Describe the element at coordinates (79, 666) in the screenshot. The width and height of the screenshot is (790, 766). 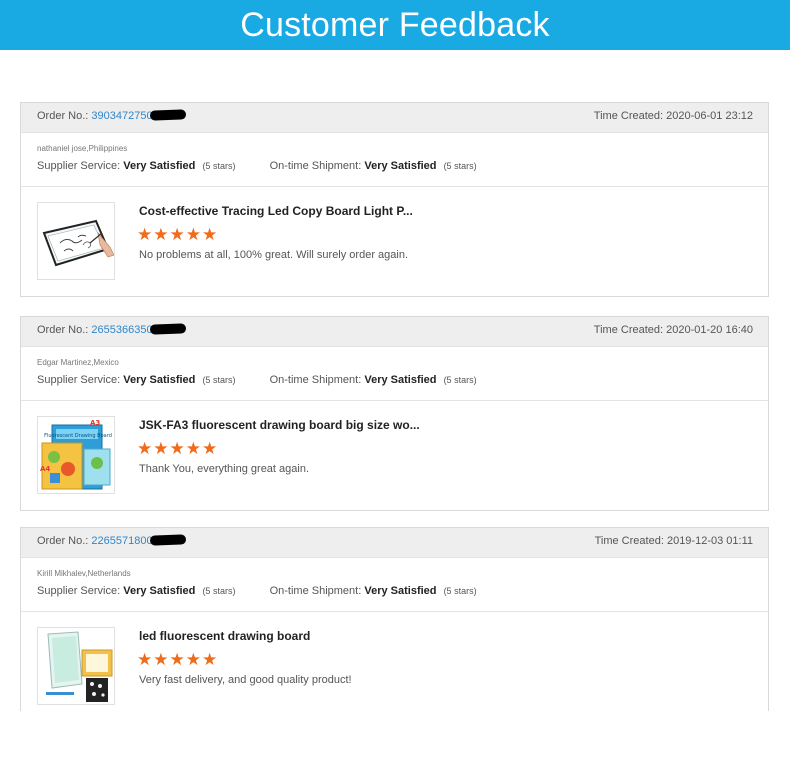
I see `led-board-image` at that location.